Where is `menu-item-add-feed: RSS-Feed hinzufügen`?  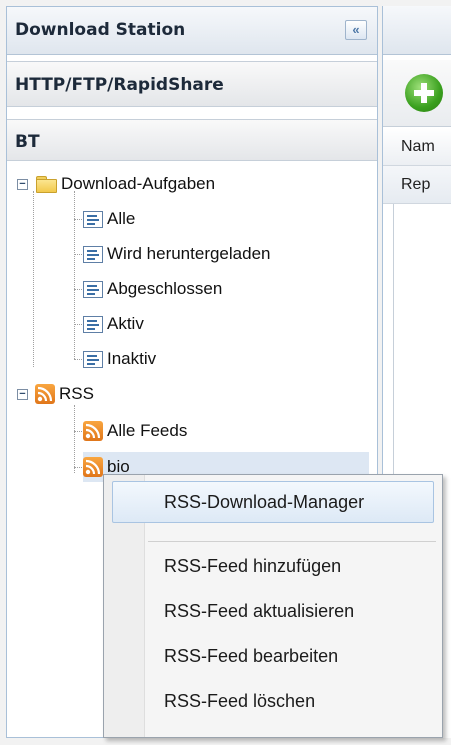 menu-item-add-feed: RSS-Feed hinzufügen is located at coordinates (273, 566).